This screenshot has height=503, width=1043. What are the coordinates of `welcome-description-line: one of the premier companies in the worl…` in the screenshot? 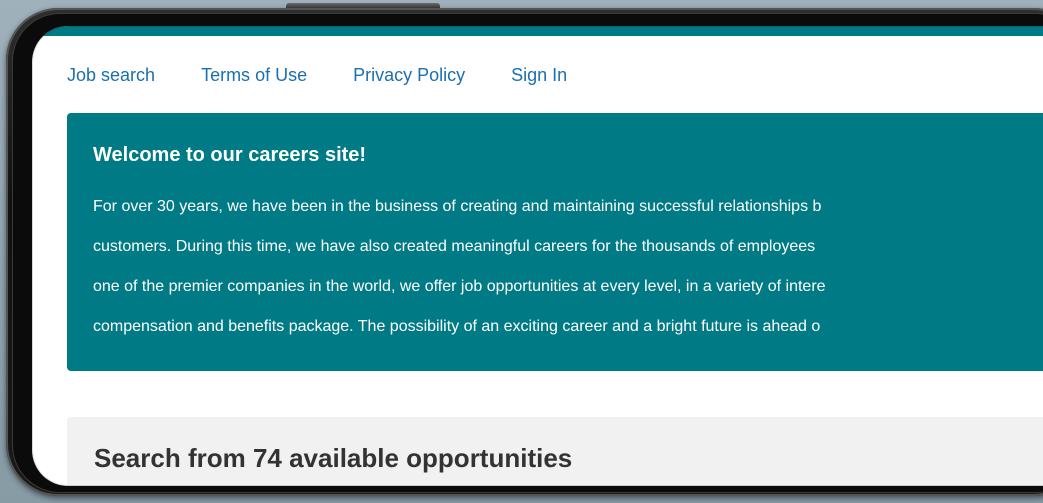 It's located at (459, 286).